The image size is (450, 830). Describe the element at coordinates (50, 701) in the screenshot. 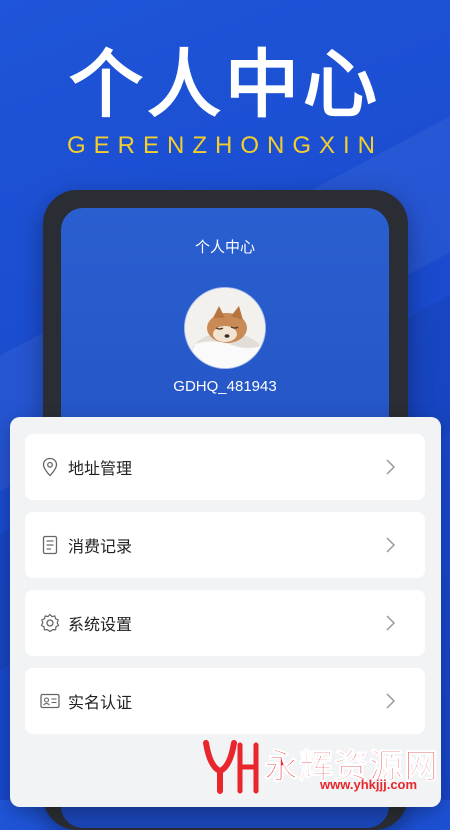

I see `id-card-icon` at that location.